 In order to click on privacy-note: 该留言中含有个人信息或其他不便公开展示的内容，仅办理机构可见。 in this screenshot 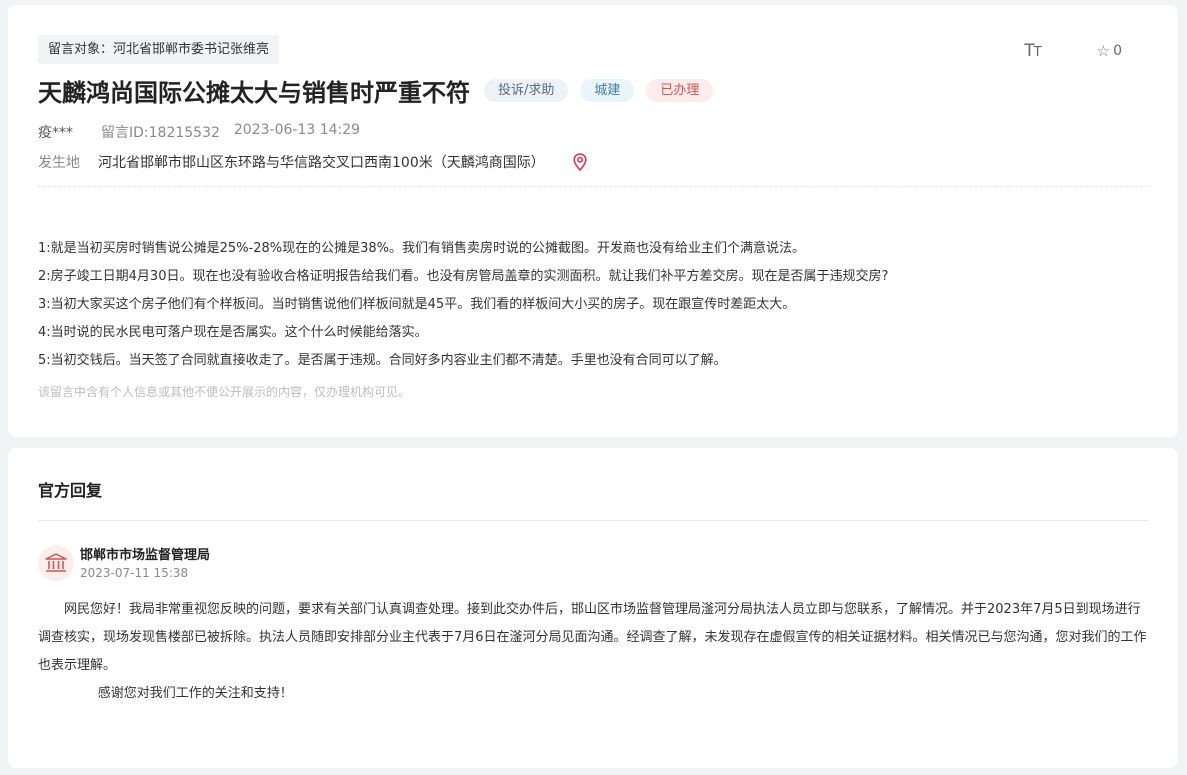, I will do `click(224, 392)`.